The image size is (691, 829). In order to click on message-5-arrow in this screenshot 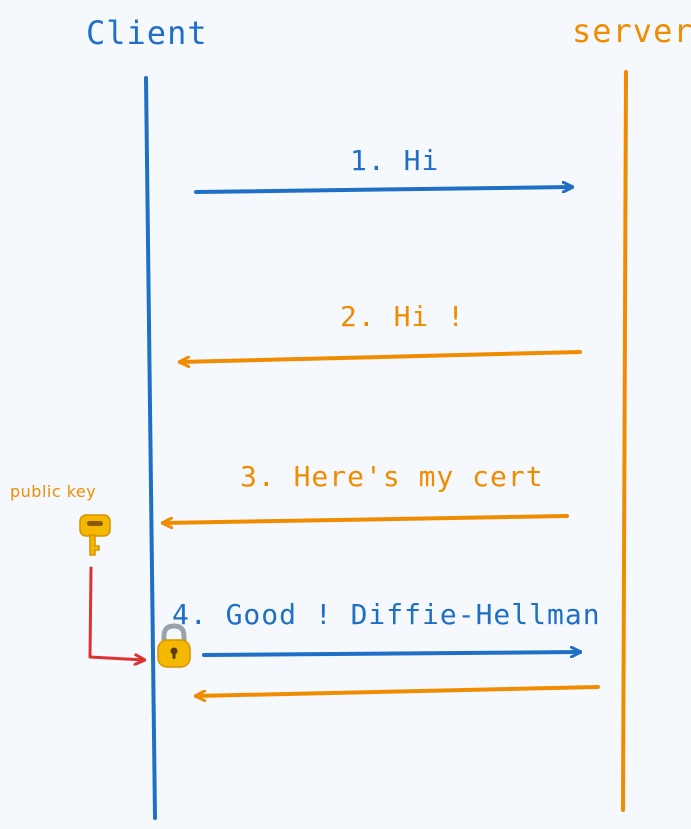, I will do `click(398, 690)`.